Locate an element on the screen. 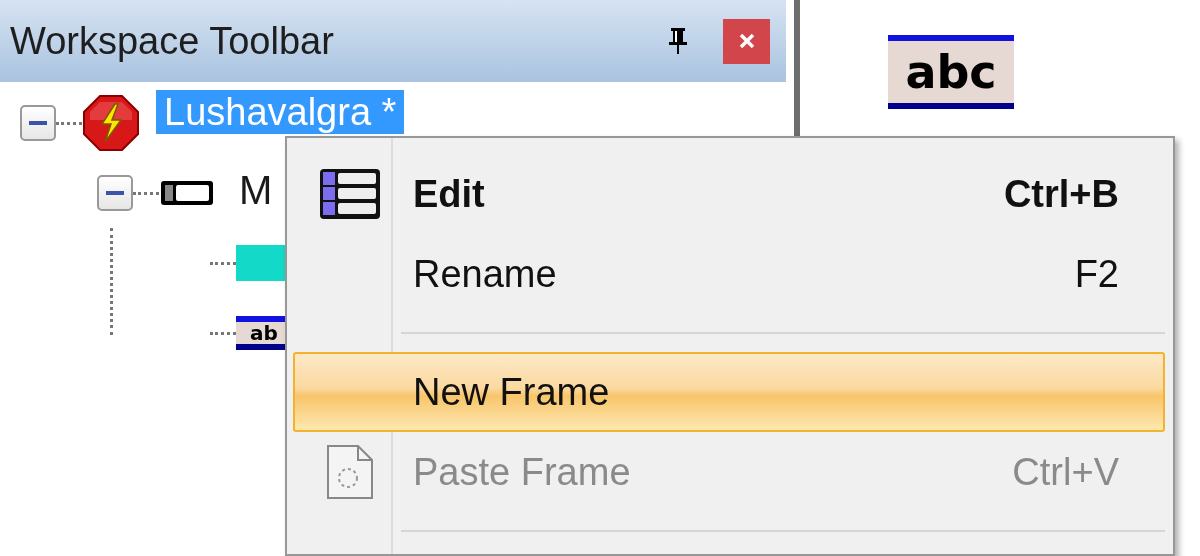 This screenshot has height=556, width=1200. menu-item: Rename F2 is located at coordinates (729, 274).